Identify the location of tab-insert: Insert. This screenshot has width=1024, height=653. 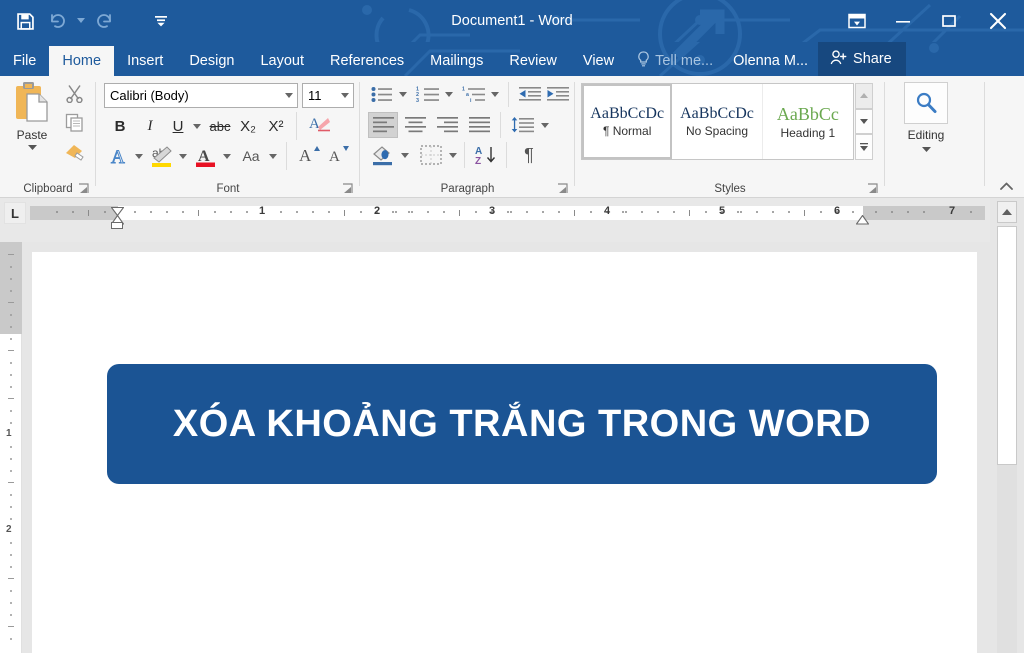
(145, 61).